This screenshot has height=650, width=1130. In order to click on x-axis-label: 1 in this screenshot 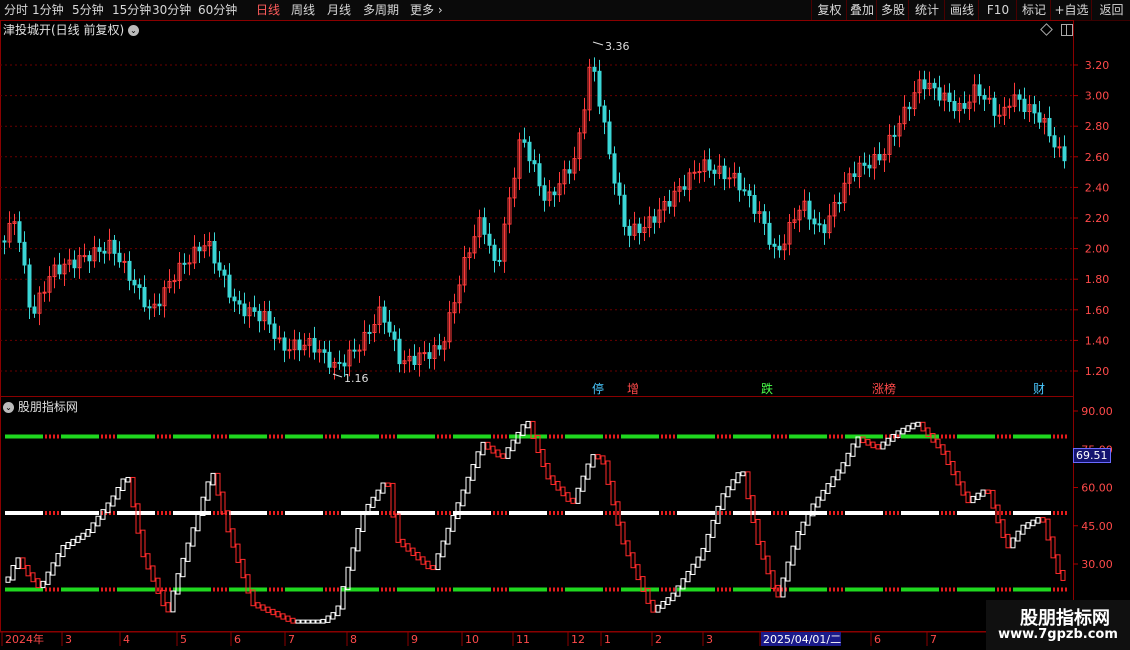, I will do `click(607, 639)`.